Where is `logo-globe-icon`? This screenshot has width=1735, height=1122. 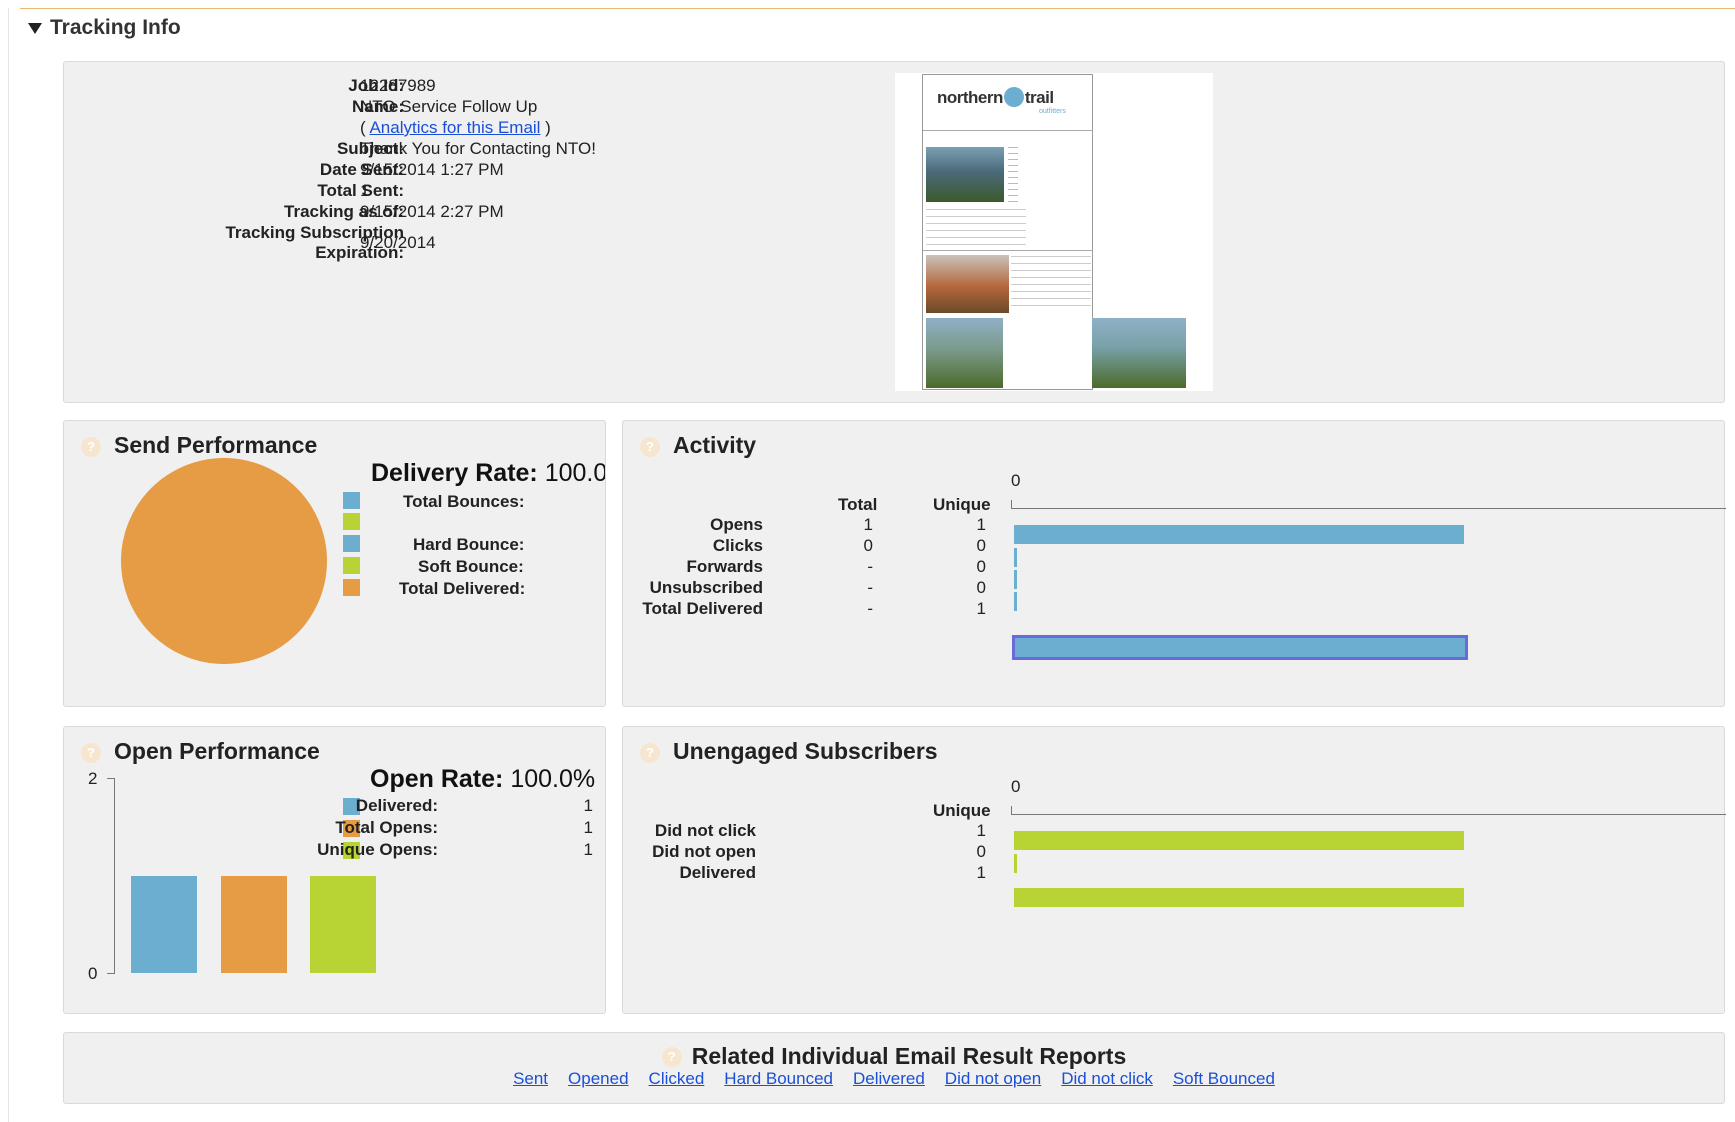
logo-globe-icon is located at coordinates (1013, 97).